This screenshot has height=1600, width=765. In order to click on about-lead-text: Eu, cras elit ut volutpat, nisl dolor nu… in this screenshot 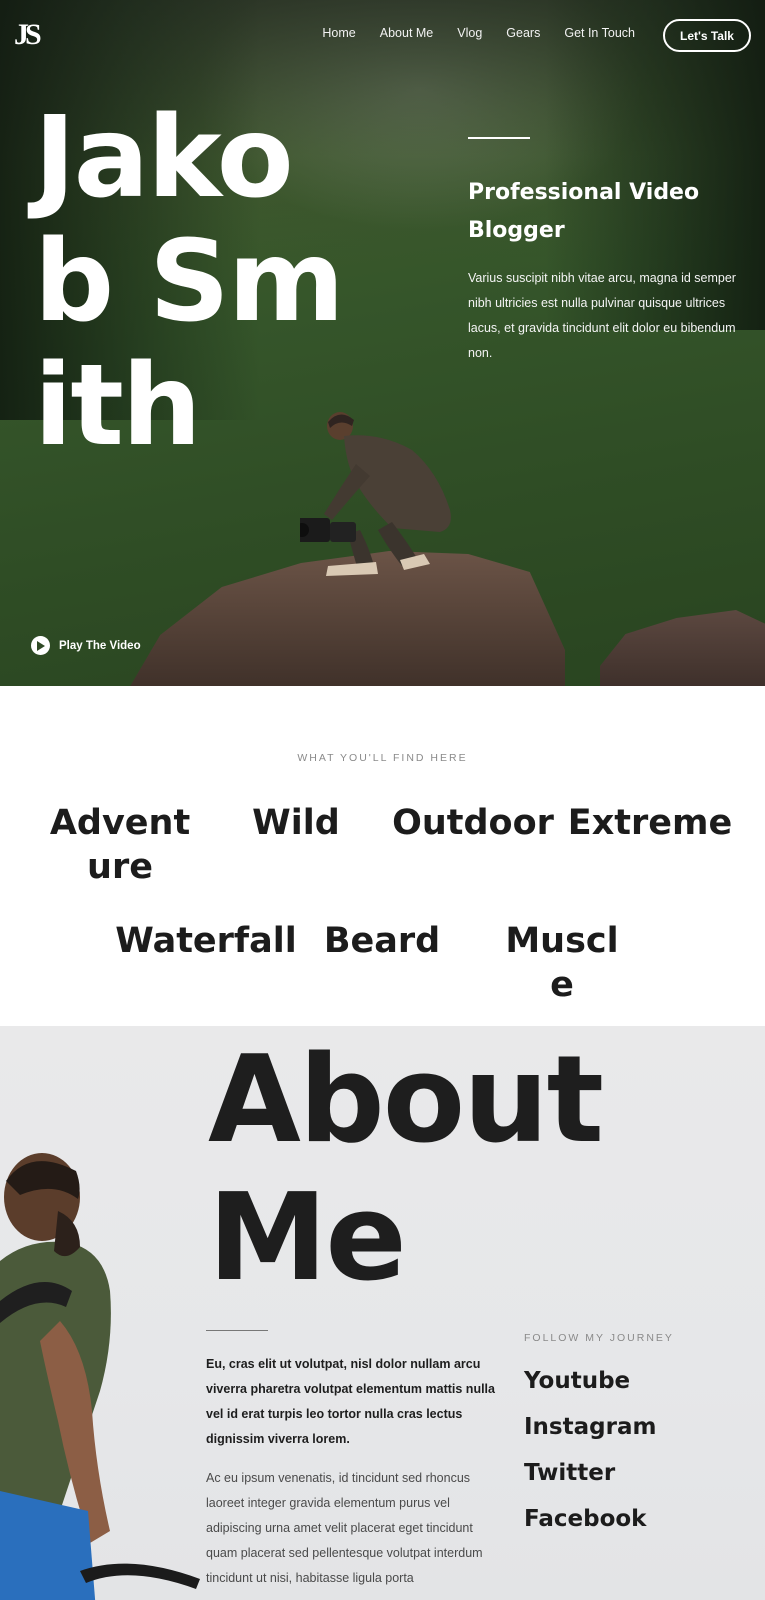, I will do `click(350, 1401)`.